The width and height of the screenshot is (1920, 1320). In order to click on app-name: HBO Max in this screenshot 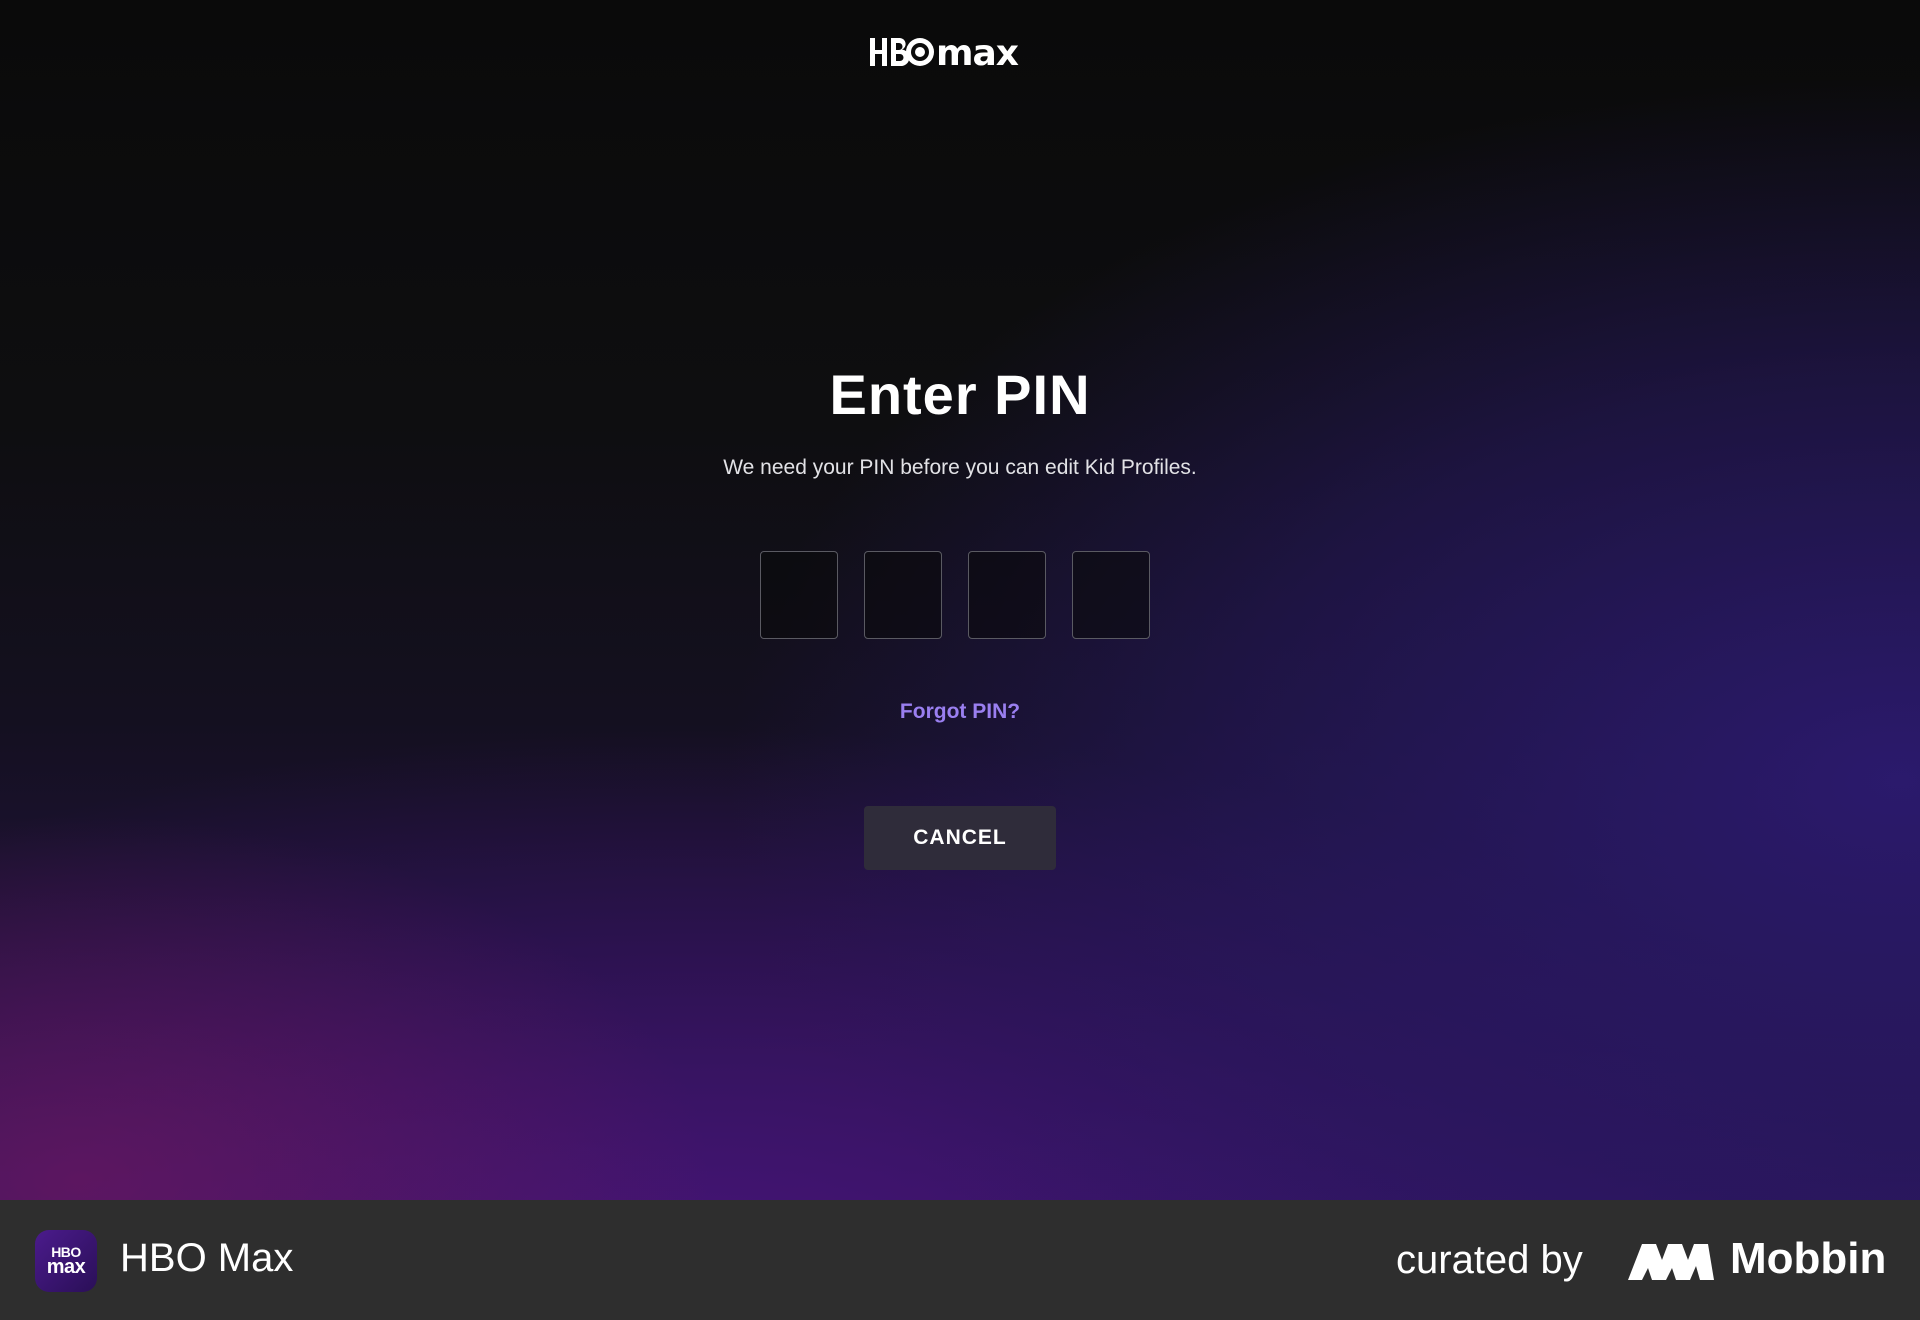, I will do `click(207, 1258)`.